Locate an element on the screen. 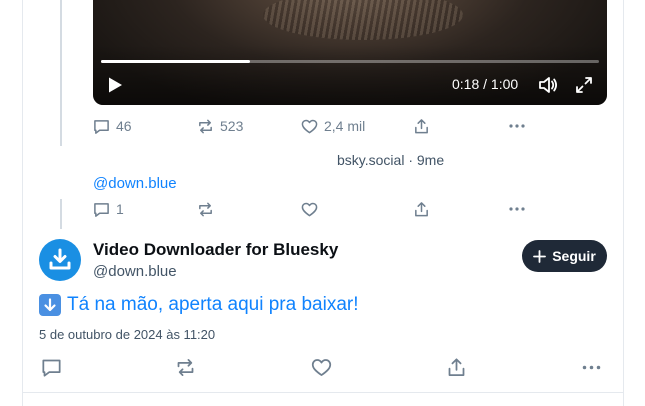 The image size is (645, 406). like-button: 2,4 mil is located at coordinates (333, 126).